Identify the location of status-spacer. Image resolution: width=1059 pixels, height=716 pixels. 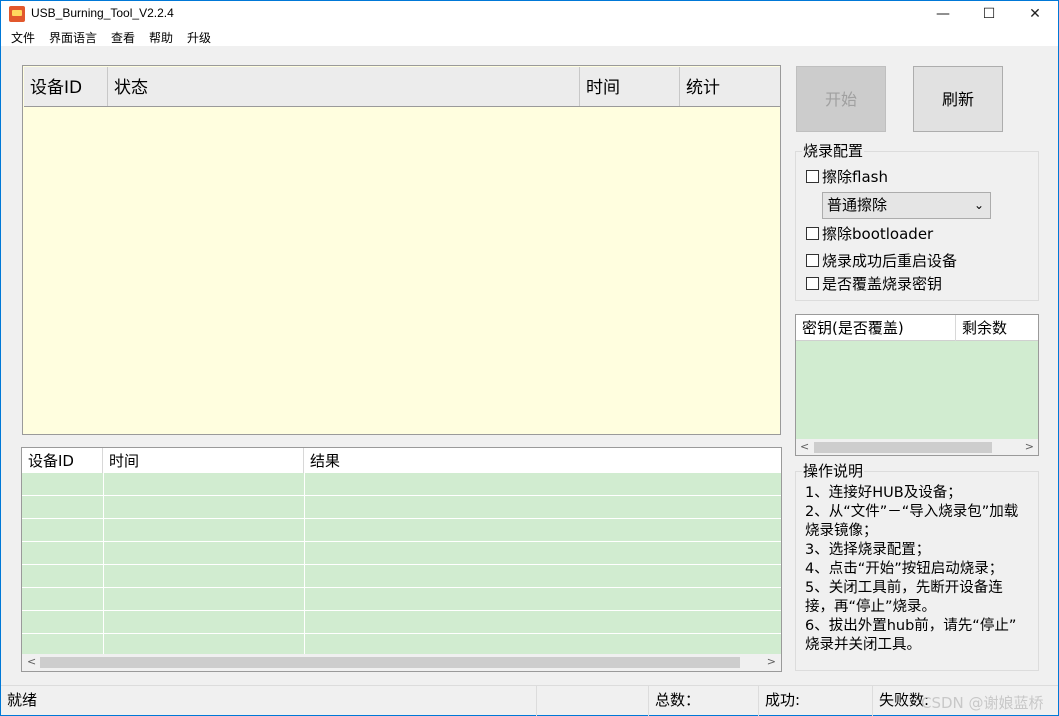
(593, 701).